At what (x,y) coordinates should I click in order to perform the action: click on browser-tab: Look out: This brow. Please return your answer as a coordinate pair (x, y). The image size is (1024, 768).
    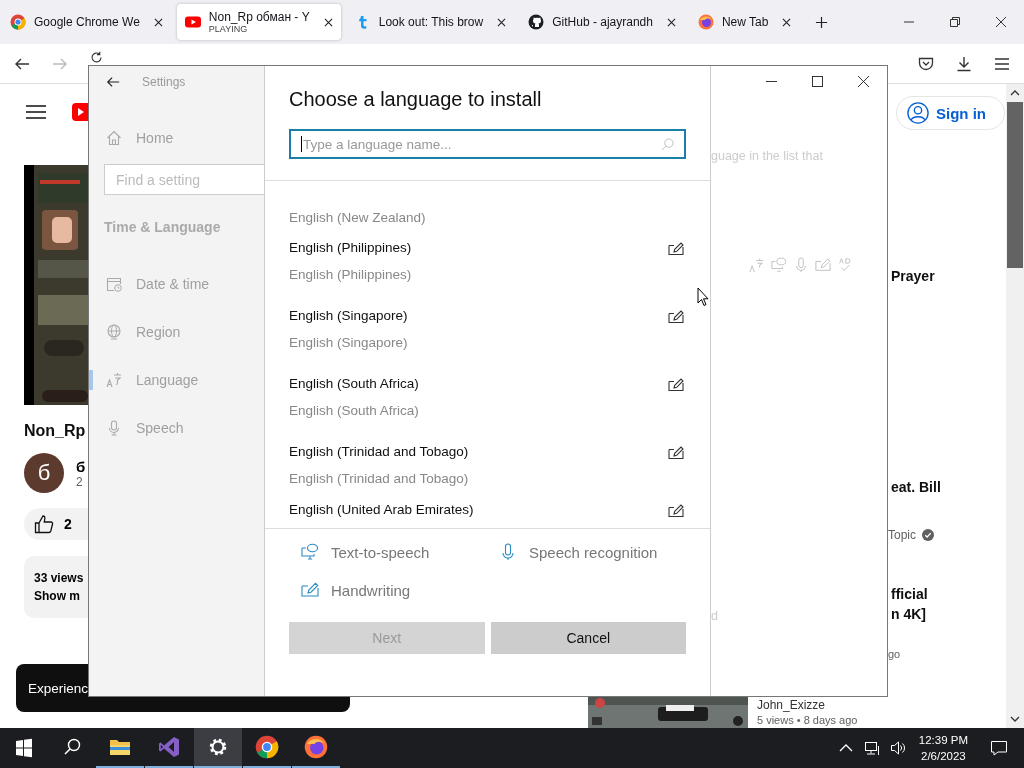
    Looking at the image, I should click on (430, 22).